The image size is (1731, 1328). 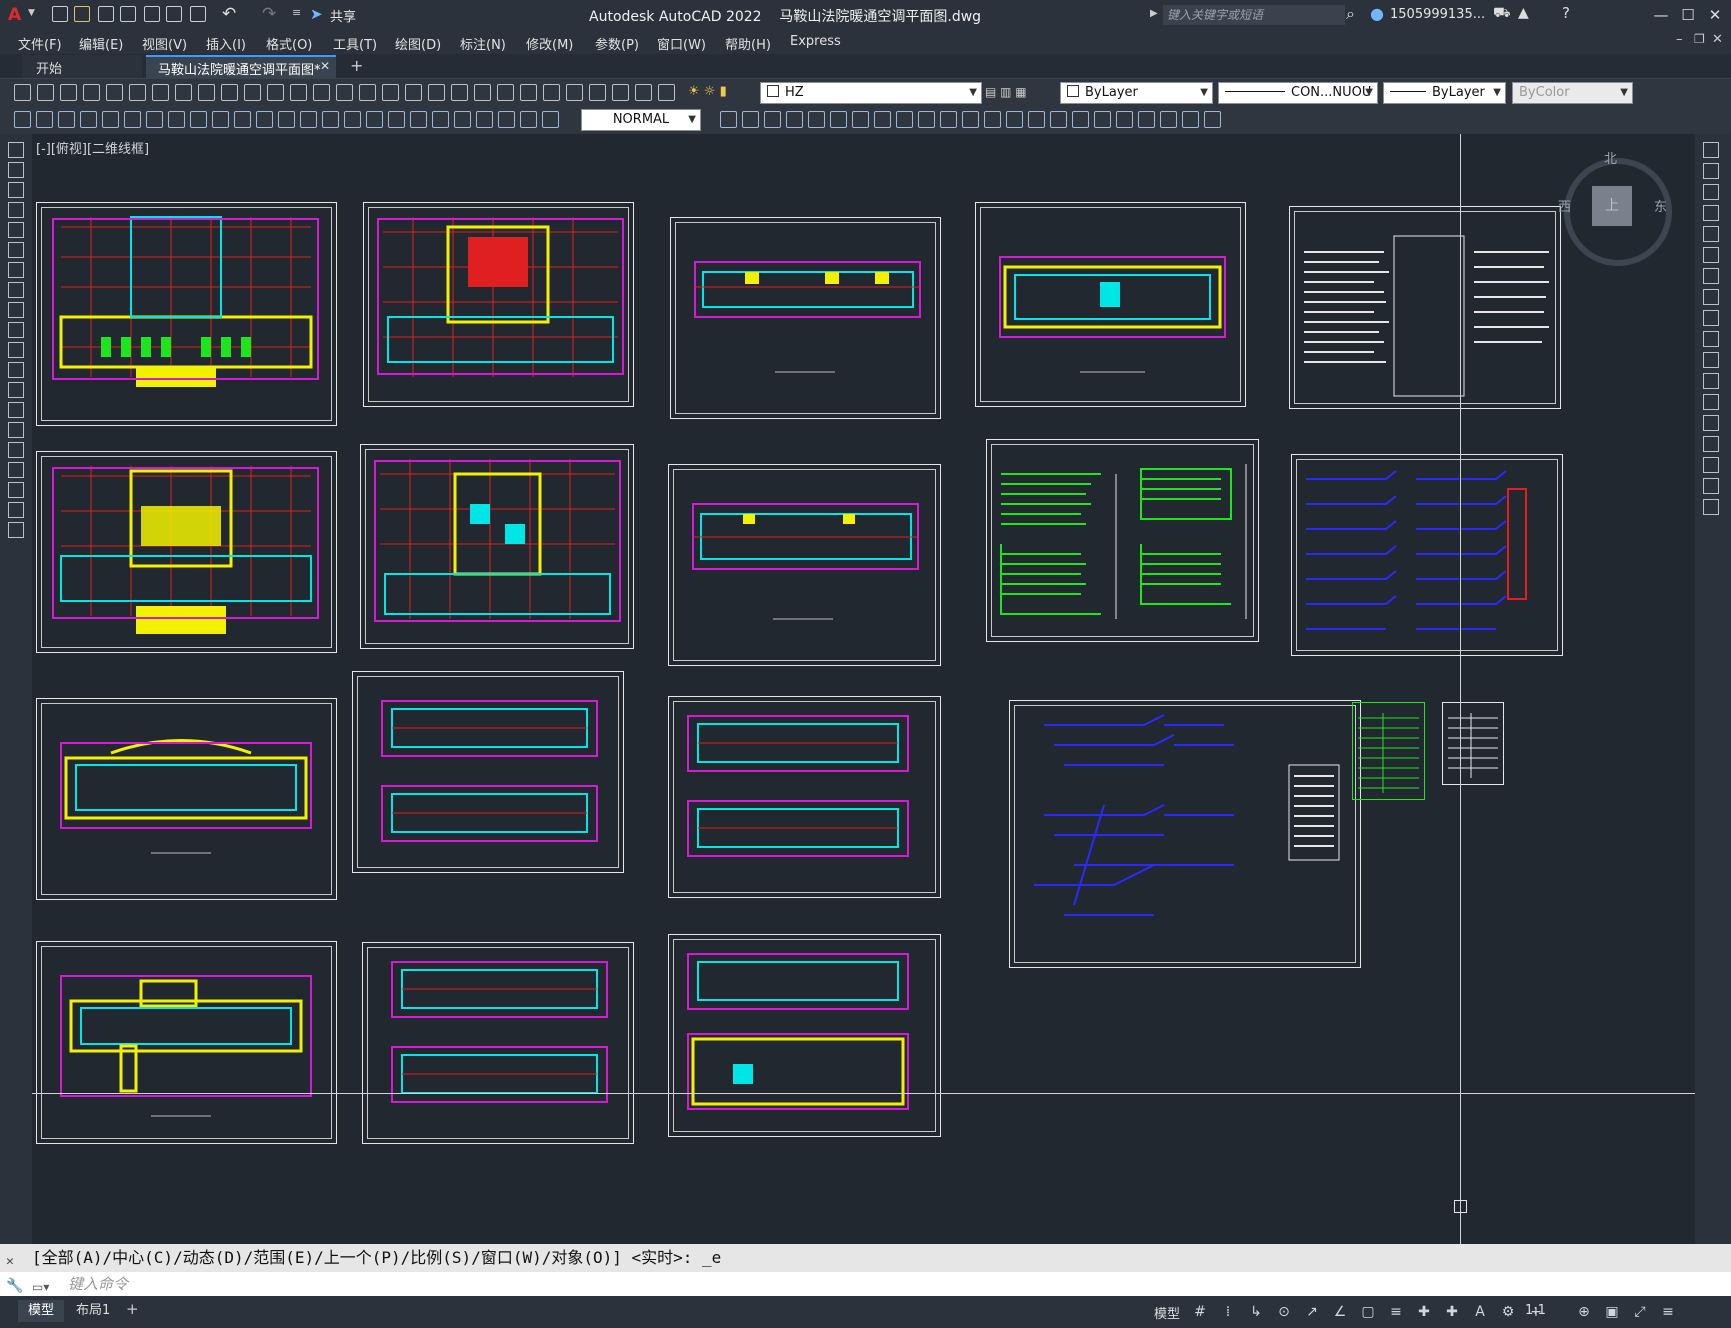 What do you see at coordinates (316, 14) in the screenshot?
I see `share-icon: ➤` at bounding box center [316, 14].